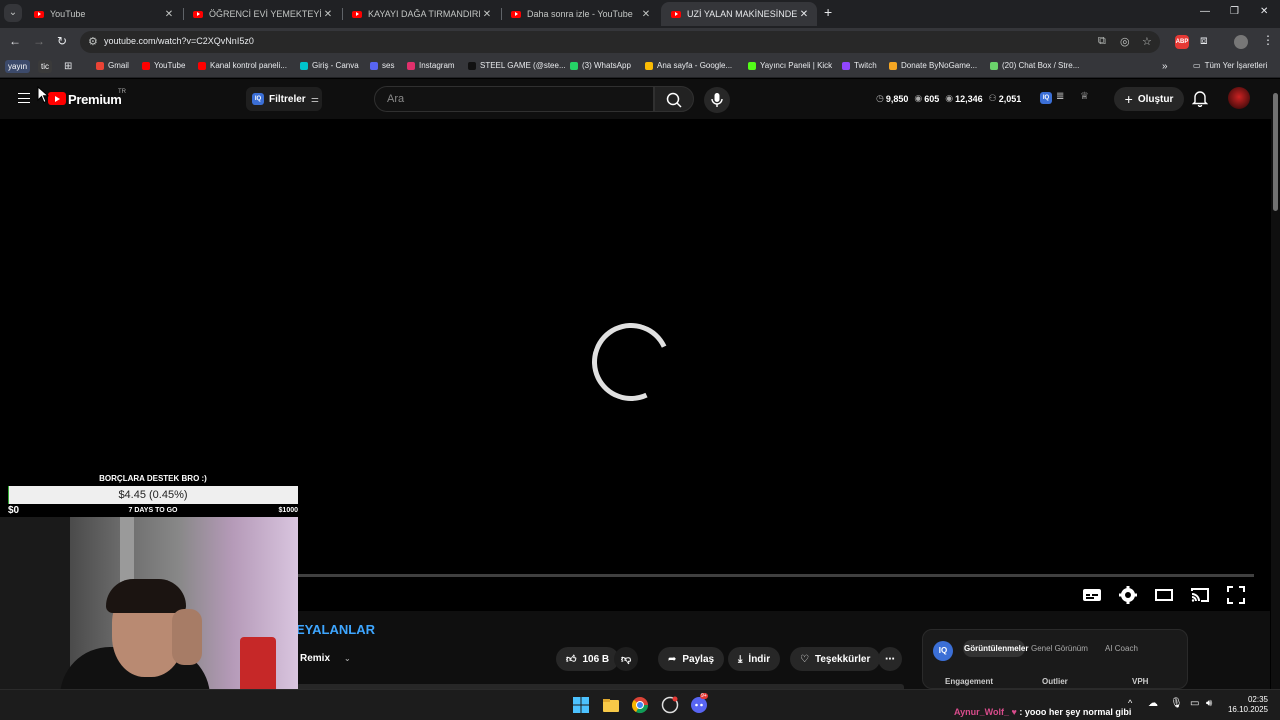  Describe the element at coordinates (1084, 96) in the screenshot. I see `trophy-icon: ♕` at that location.